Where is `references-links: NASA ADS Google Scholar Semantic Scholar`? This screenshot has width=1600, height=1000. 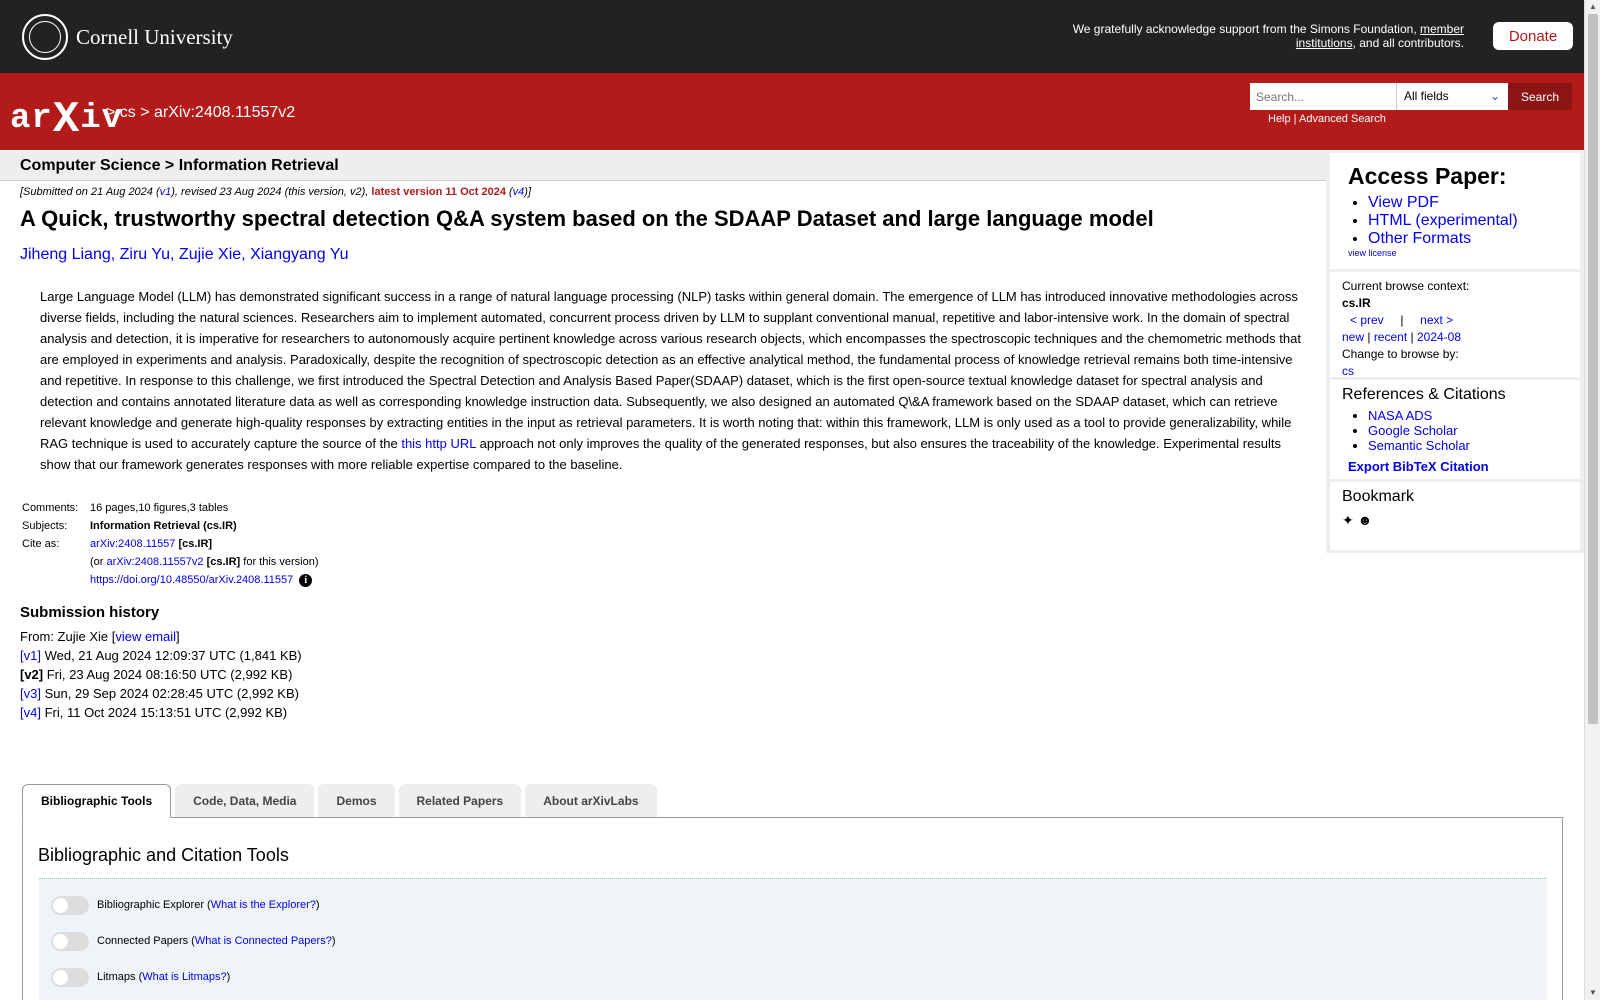
references-links: NASA ADS Google Scholar Semantic Scholar is located at coordinates (1455, 430).